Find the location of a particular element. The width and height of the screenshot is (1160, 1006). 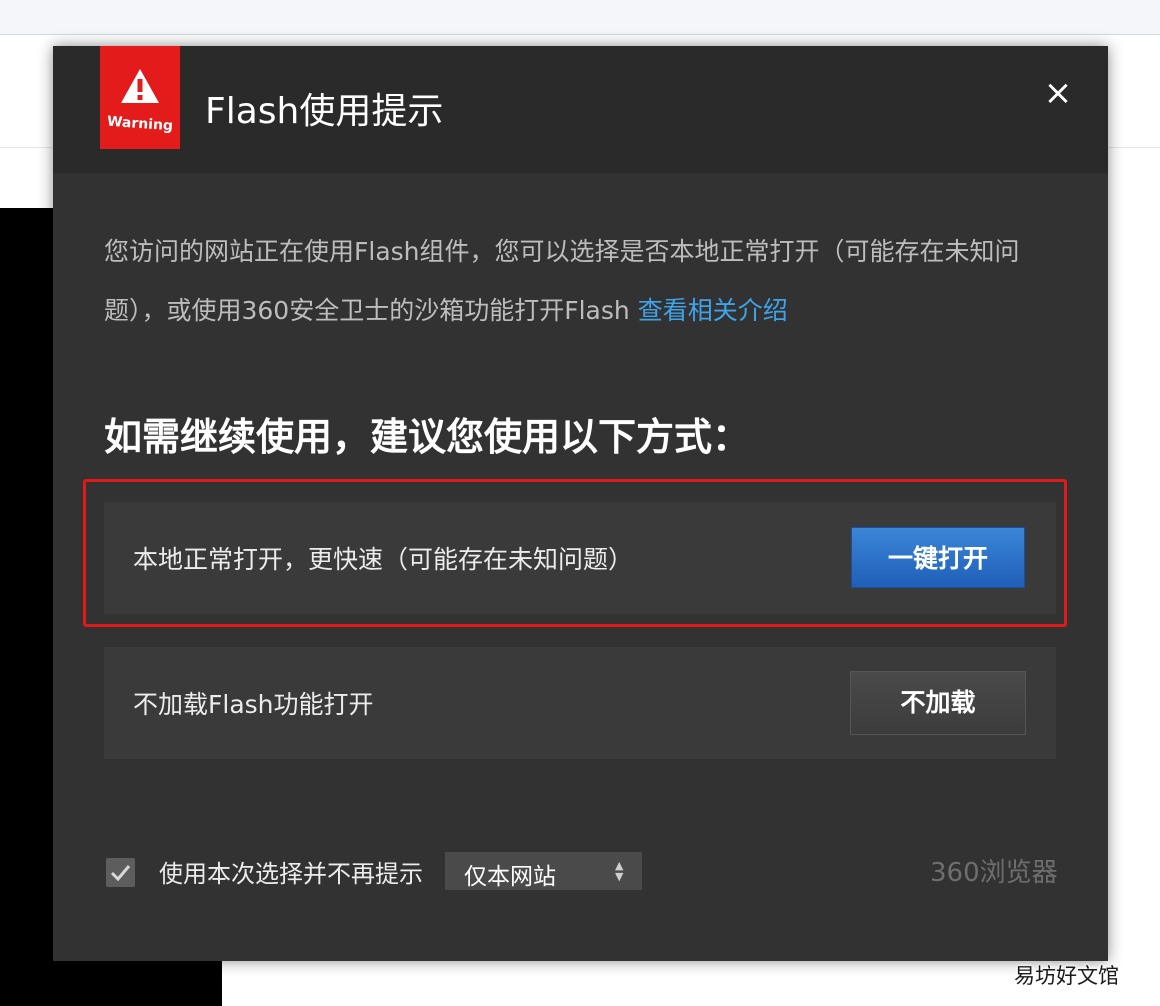

warning-badge: Warning is located at coordinates (140, 97).